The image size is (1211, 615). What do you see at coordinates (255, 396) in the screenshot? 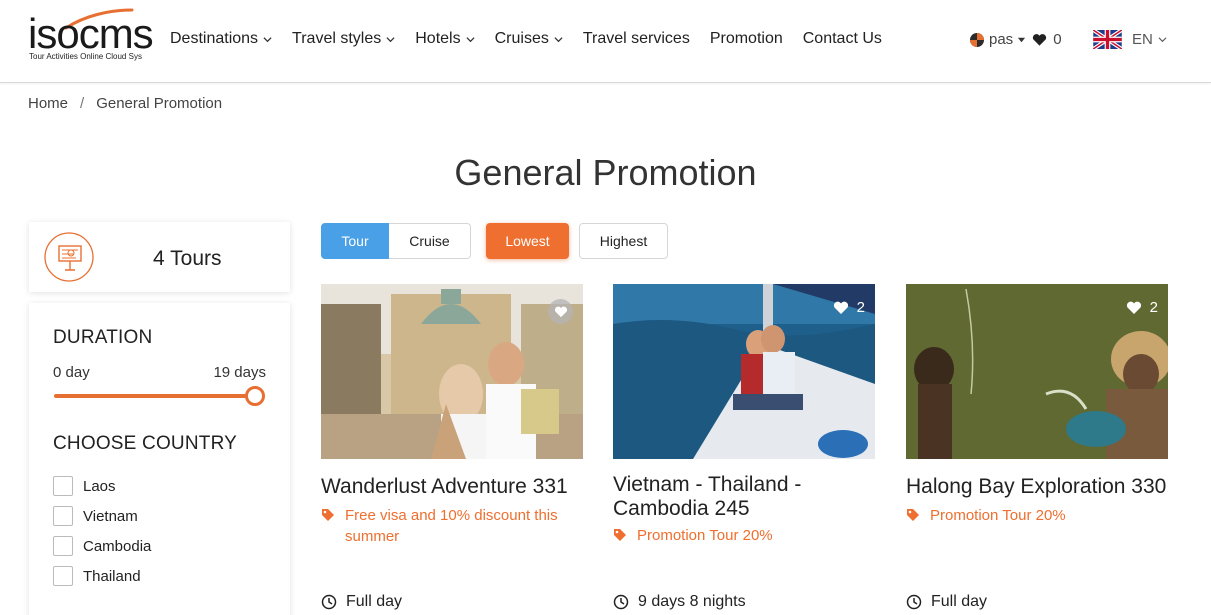
I see `duration-slider-handle` at bounding box center [255, 396].